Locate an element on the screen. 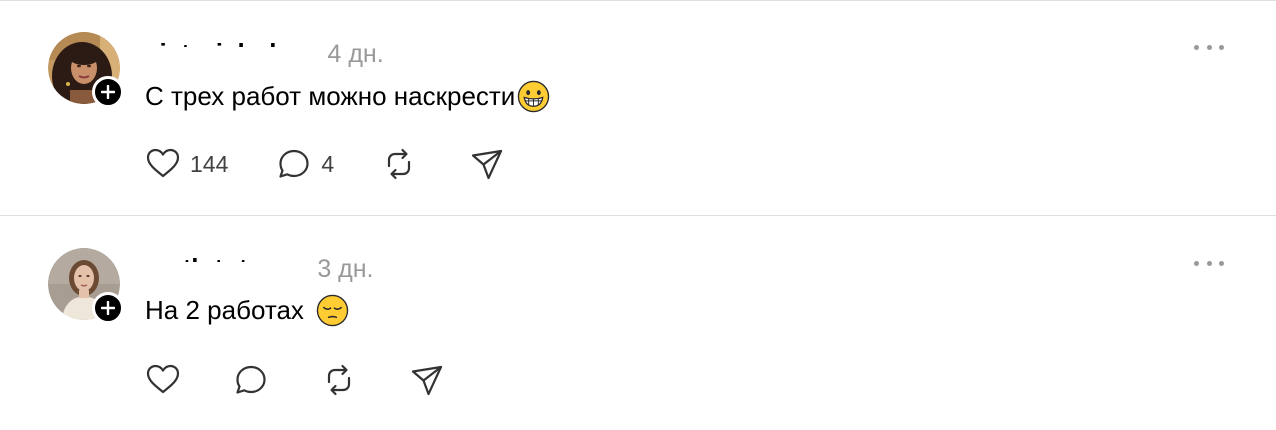  reply-button: 4 is located at coordinates (305, 164).